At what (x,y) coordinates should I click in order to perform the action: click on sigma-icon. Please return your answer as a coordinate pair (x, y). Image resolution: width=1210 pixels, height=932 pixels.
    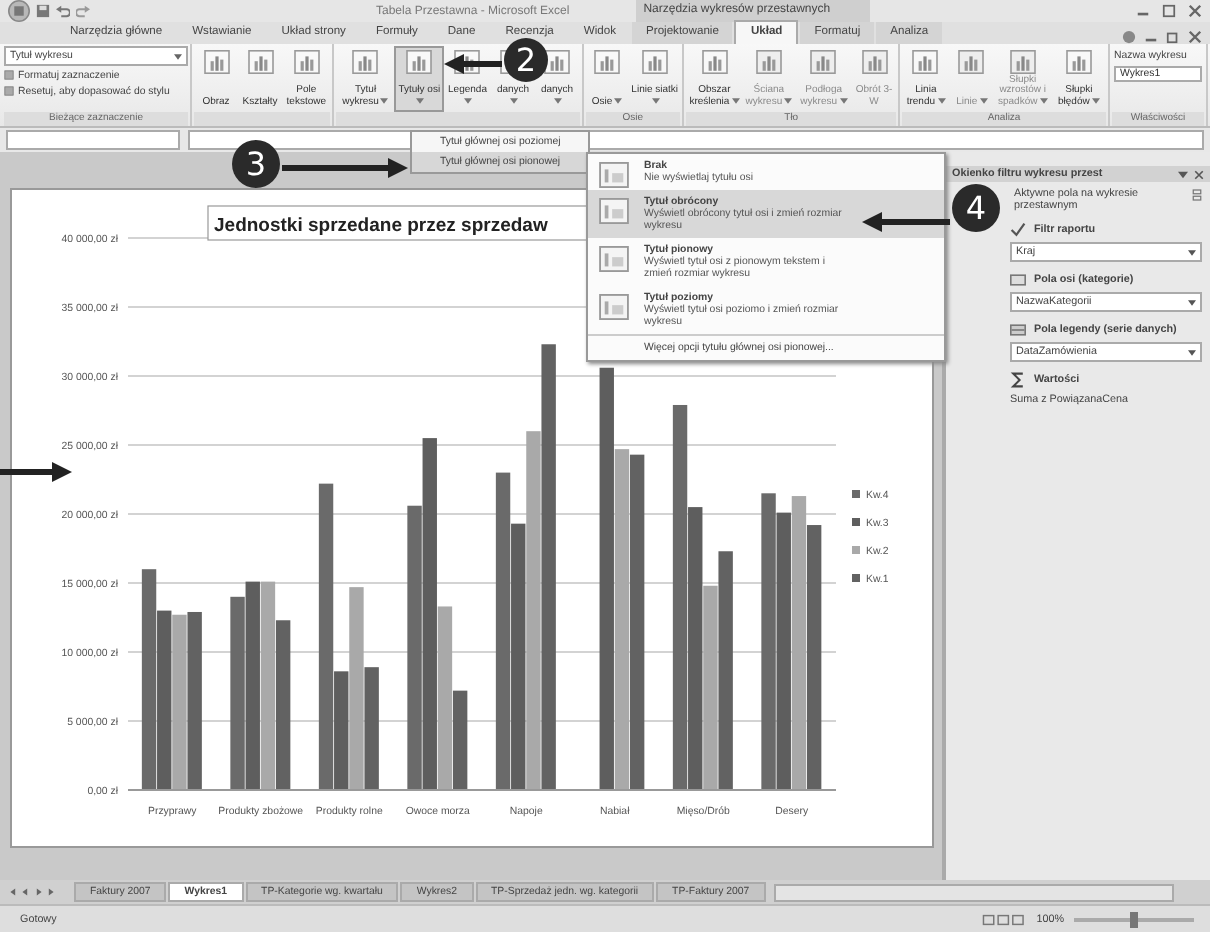
    Looking at the image, I should click on (1018, 380).